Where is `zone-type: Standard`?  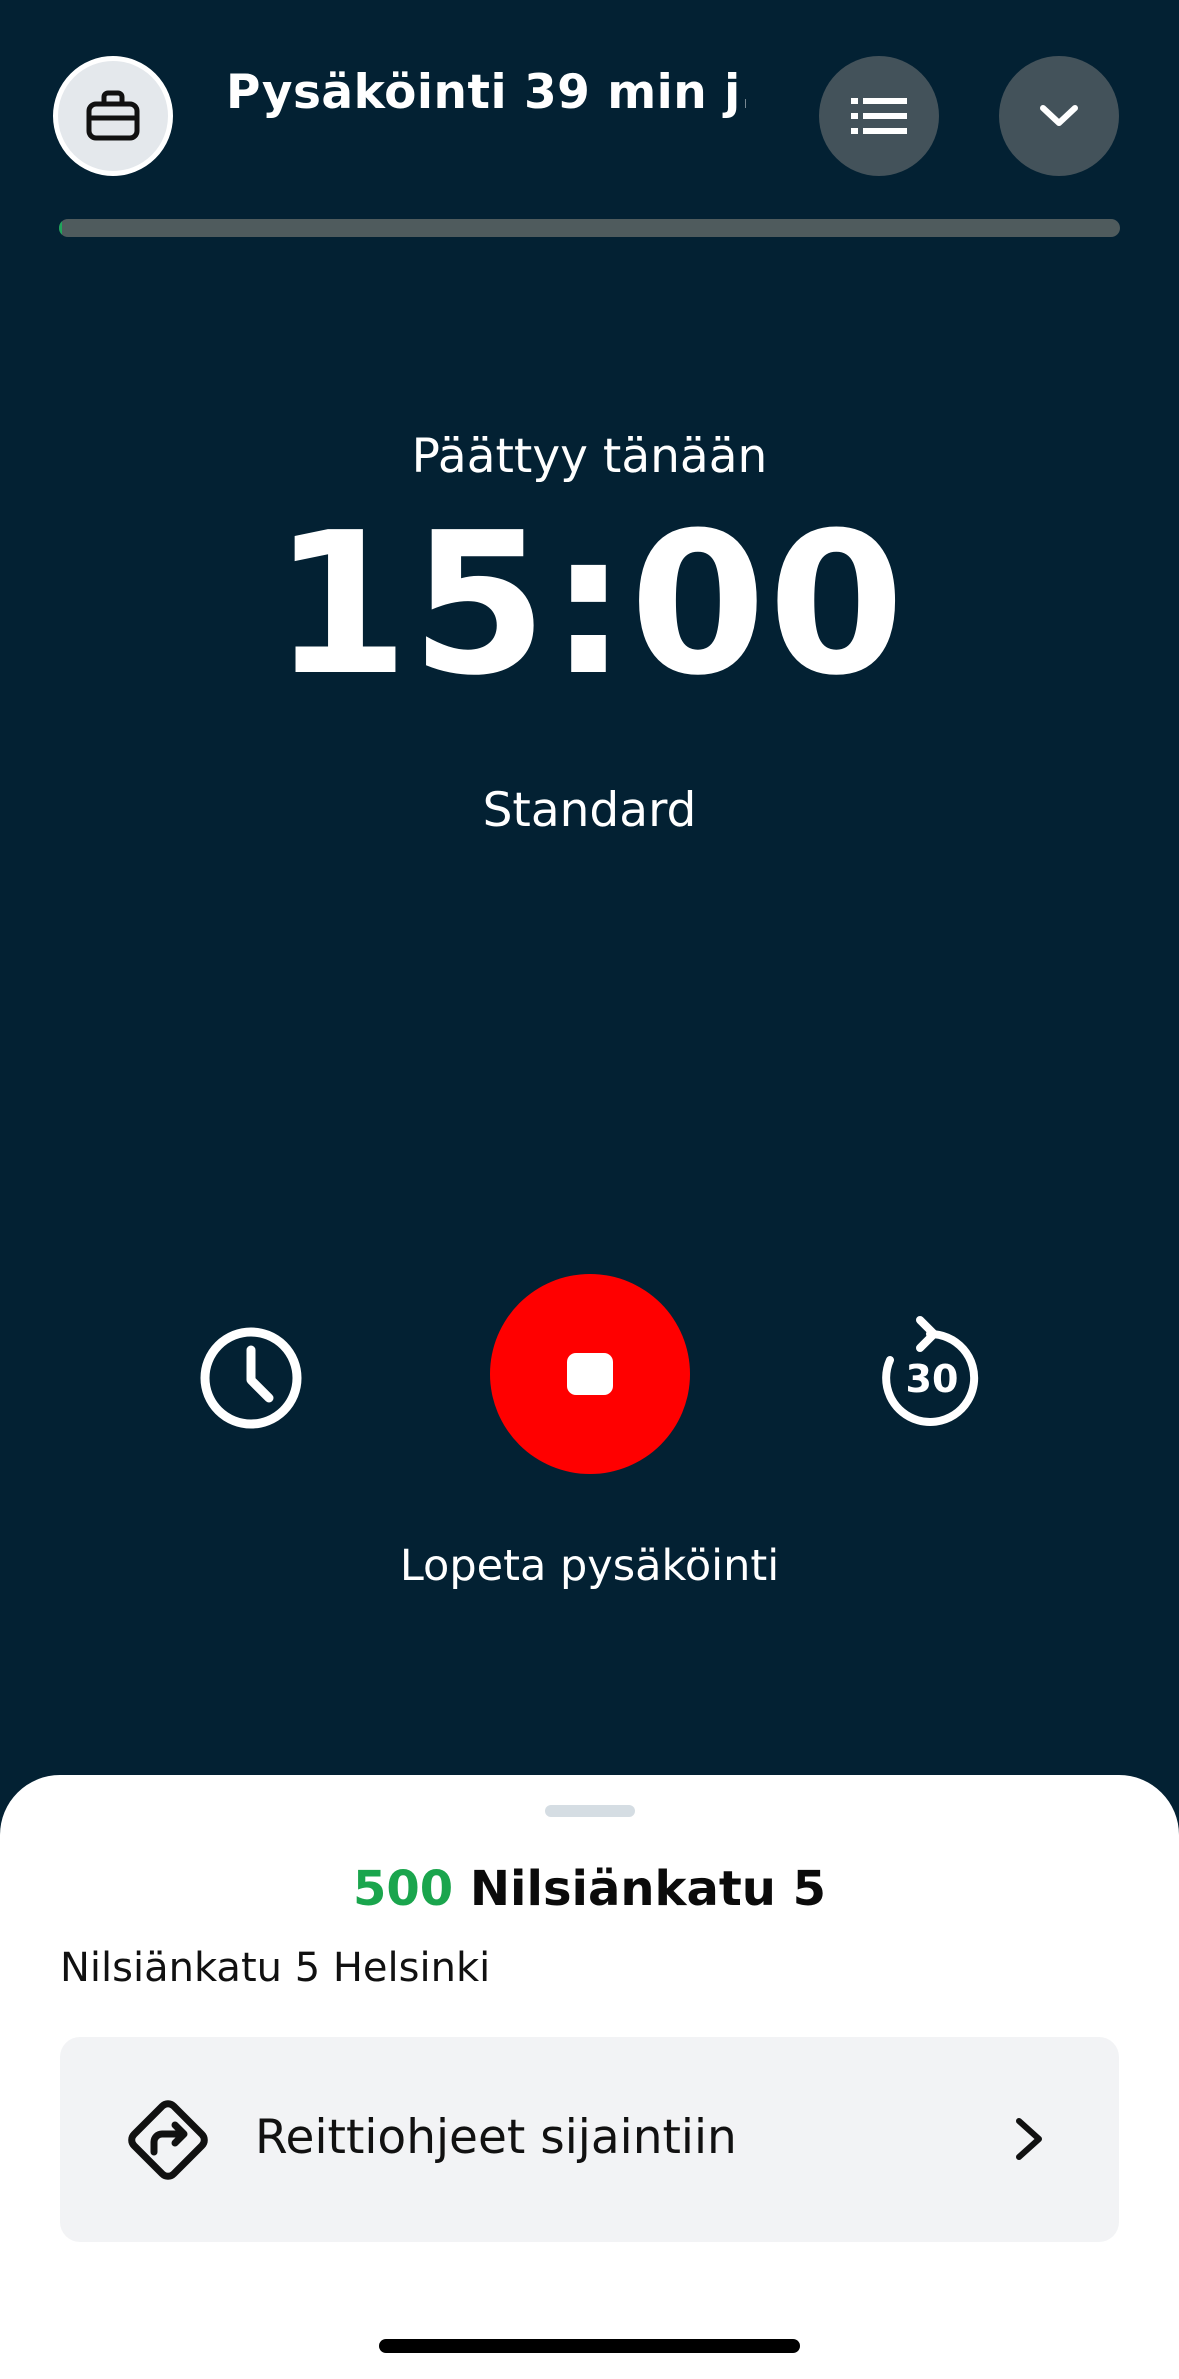
zone-type: Standard is located at coordinates (589, 810).